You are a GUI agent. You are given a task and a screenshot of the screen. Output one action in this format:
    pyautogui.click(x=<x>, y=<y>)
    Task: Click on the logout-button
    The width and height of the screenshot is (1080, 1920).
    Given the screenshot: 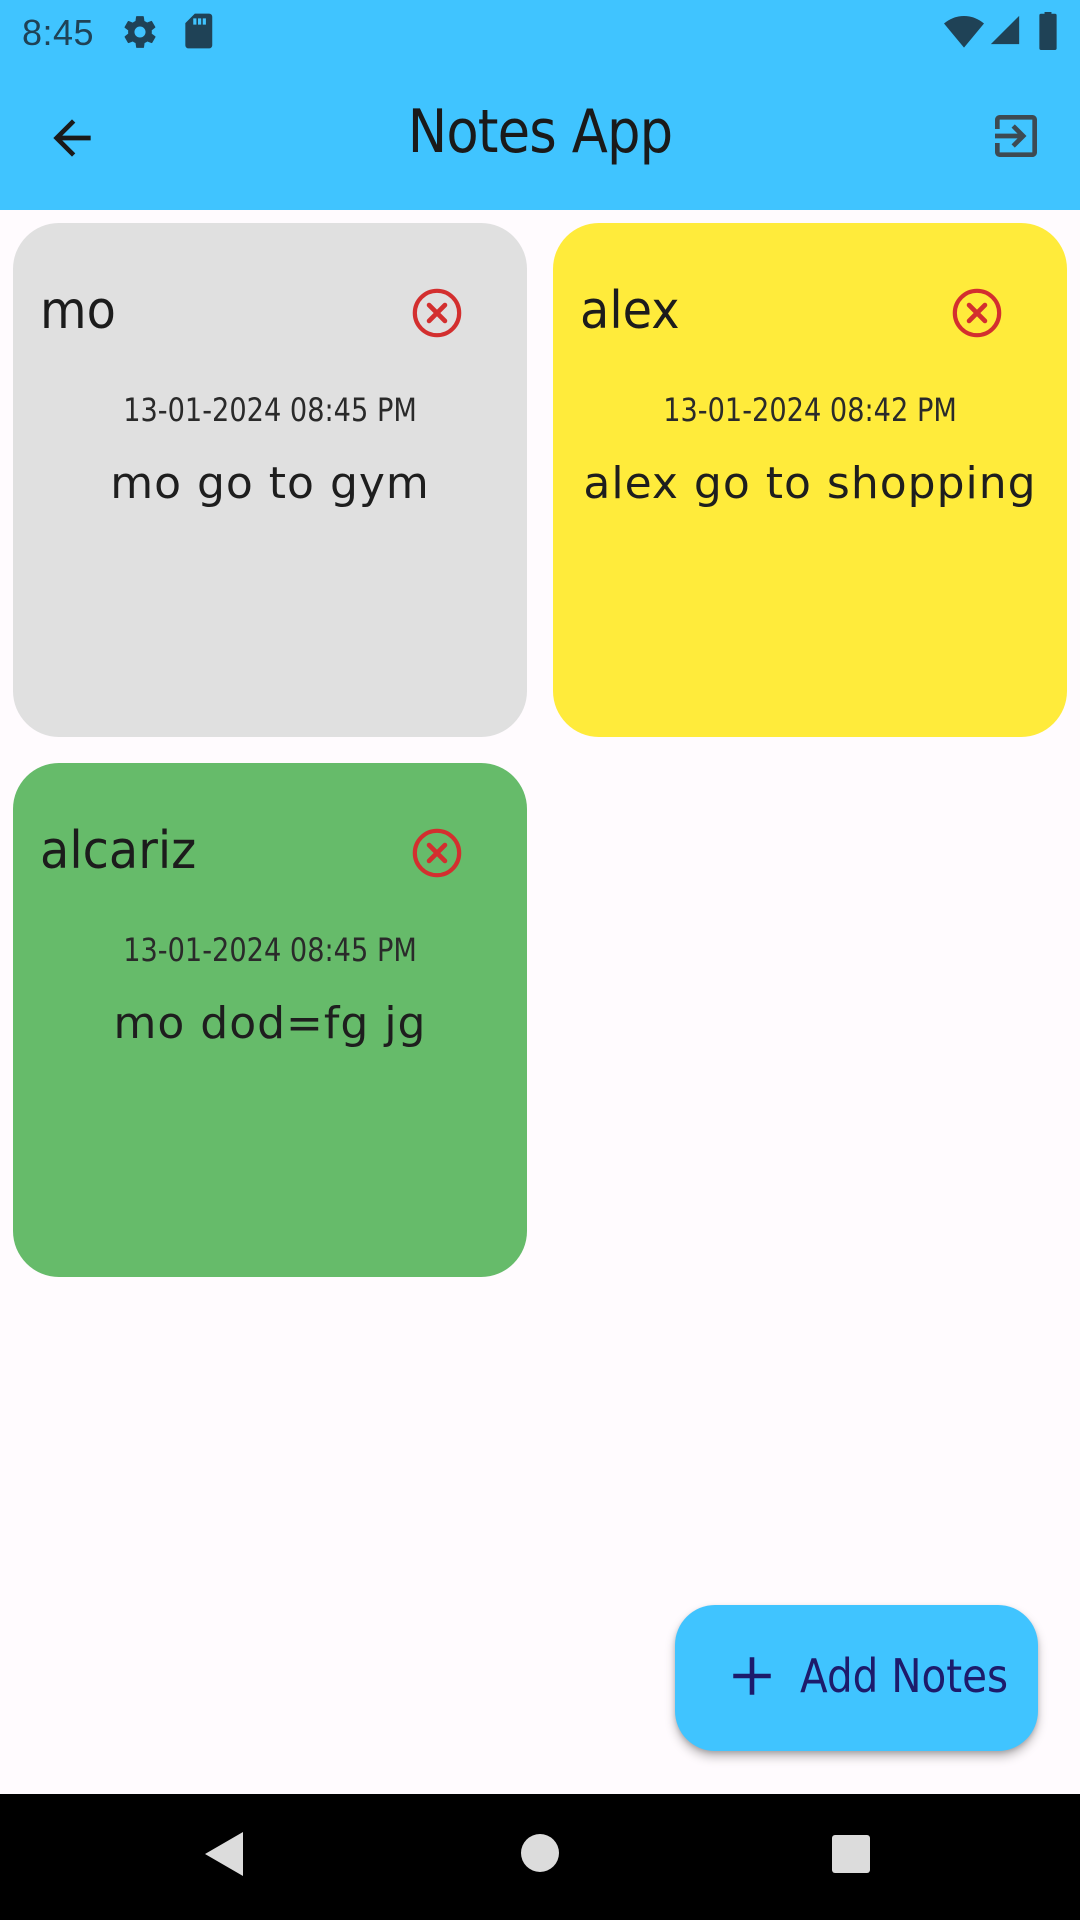 What is the action you would take?
    pyautogui.click(x=1016, y=136)
    